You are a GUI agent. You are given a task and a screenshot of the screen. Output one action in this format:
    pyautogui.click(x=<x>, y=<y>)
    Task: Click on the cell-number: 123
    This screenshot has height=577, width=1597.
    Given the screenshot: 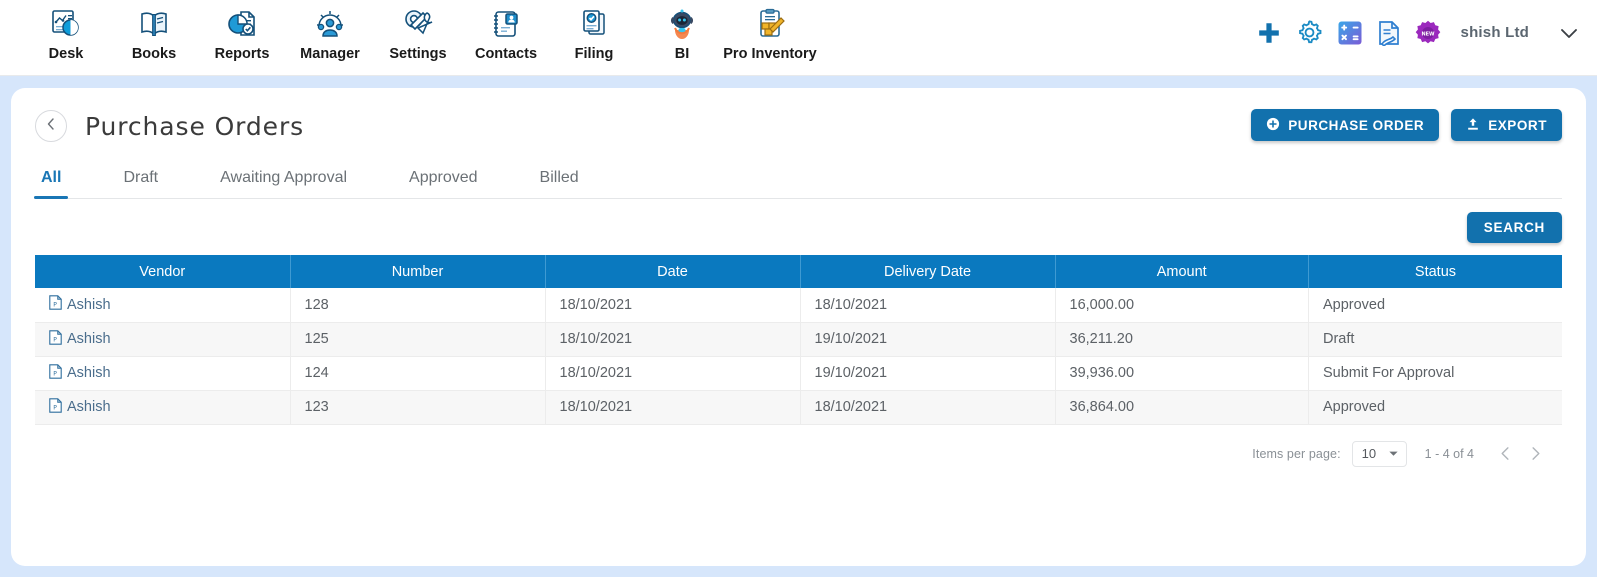 What is the action you would take?
    pyautogui.click(x=418, y=407)
    